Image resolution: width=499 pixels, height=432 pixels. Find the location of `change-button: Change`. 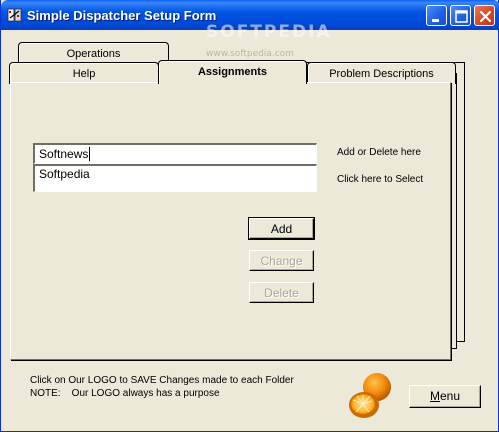

change-button: Change is located at coordinates (281, 260).